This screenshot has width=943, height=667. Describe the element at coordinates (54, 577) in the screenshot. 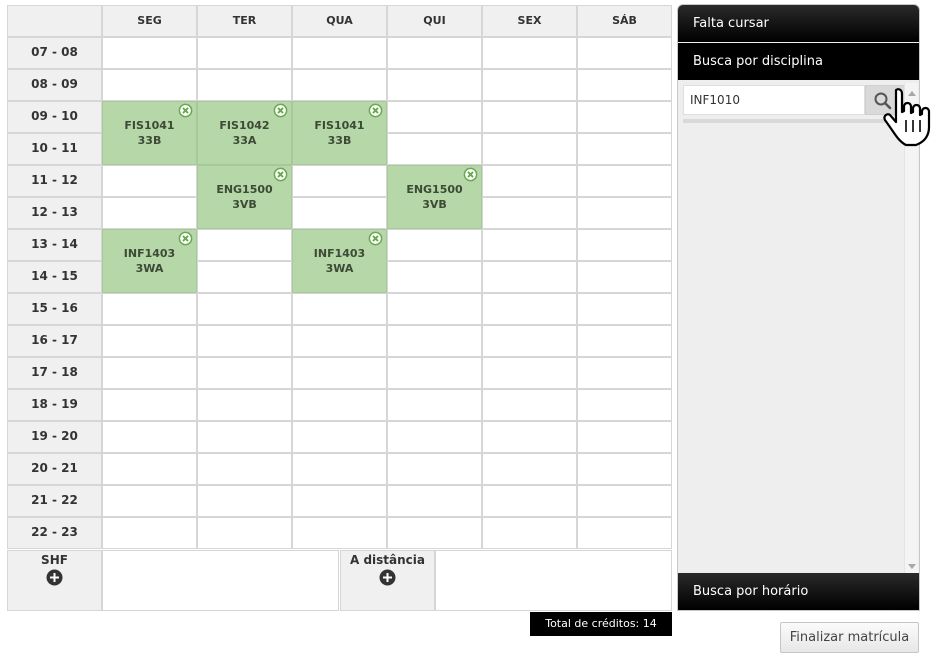

I see `add-shf-icon` at that location.